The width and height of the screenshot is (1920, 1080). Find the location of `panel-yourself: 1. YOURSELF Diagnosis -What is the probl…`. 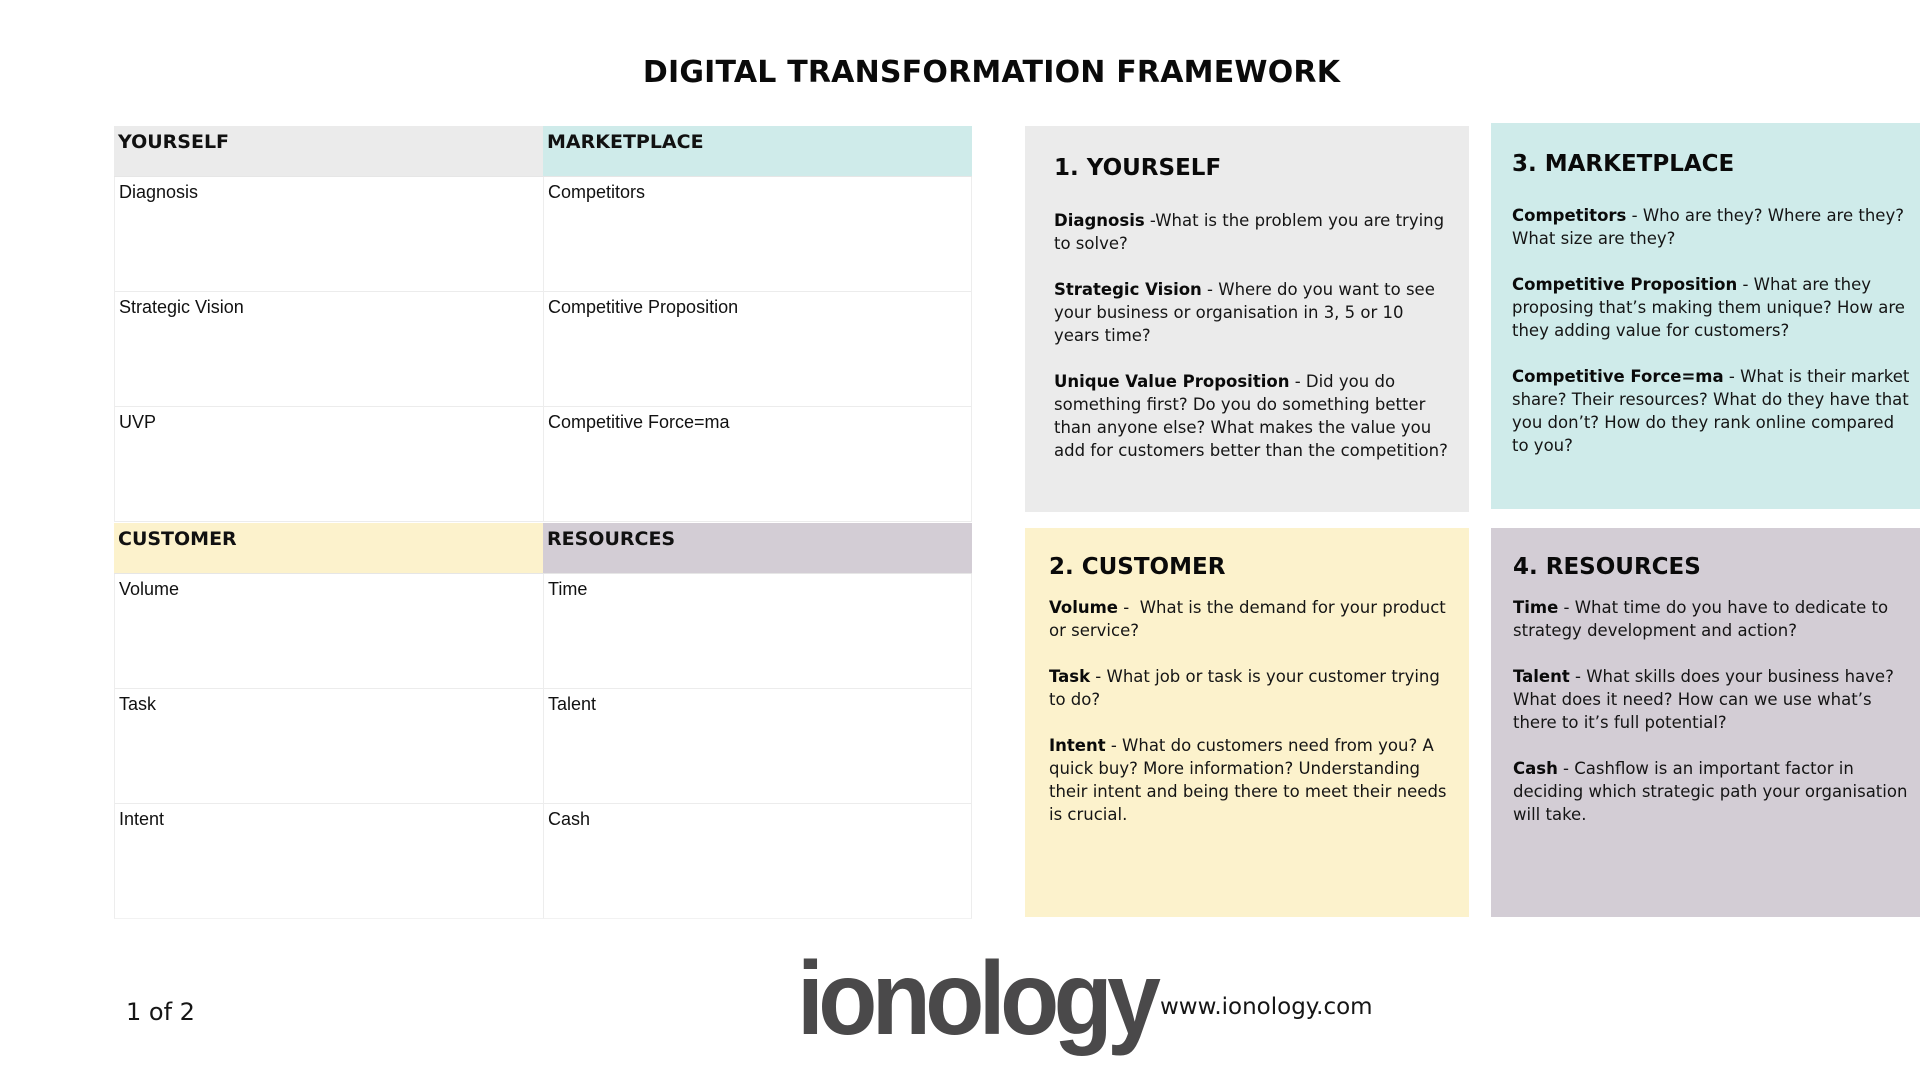

panel-yourself: 1. YOURSELF Diagnosis -What is the probl… is located at coordinates (1247, 319).